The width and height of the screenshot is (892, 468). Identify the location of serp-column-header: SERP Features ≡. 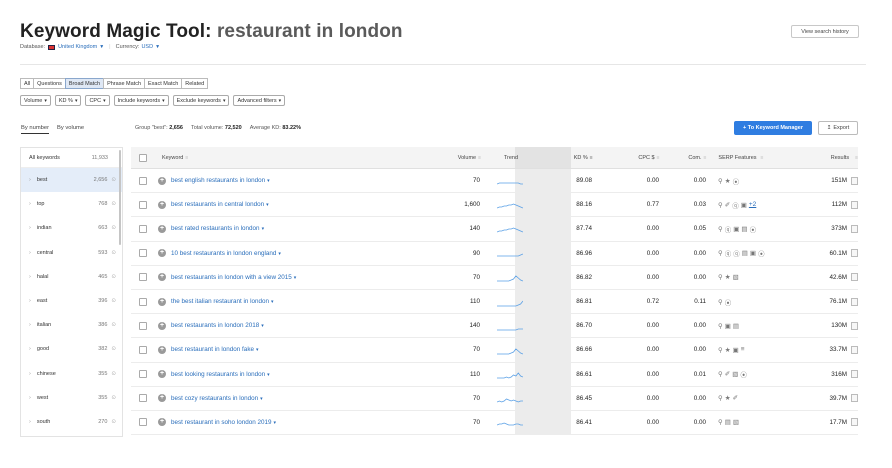
(751, 158).